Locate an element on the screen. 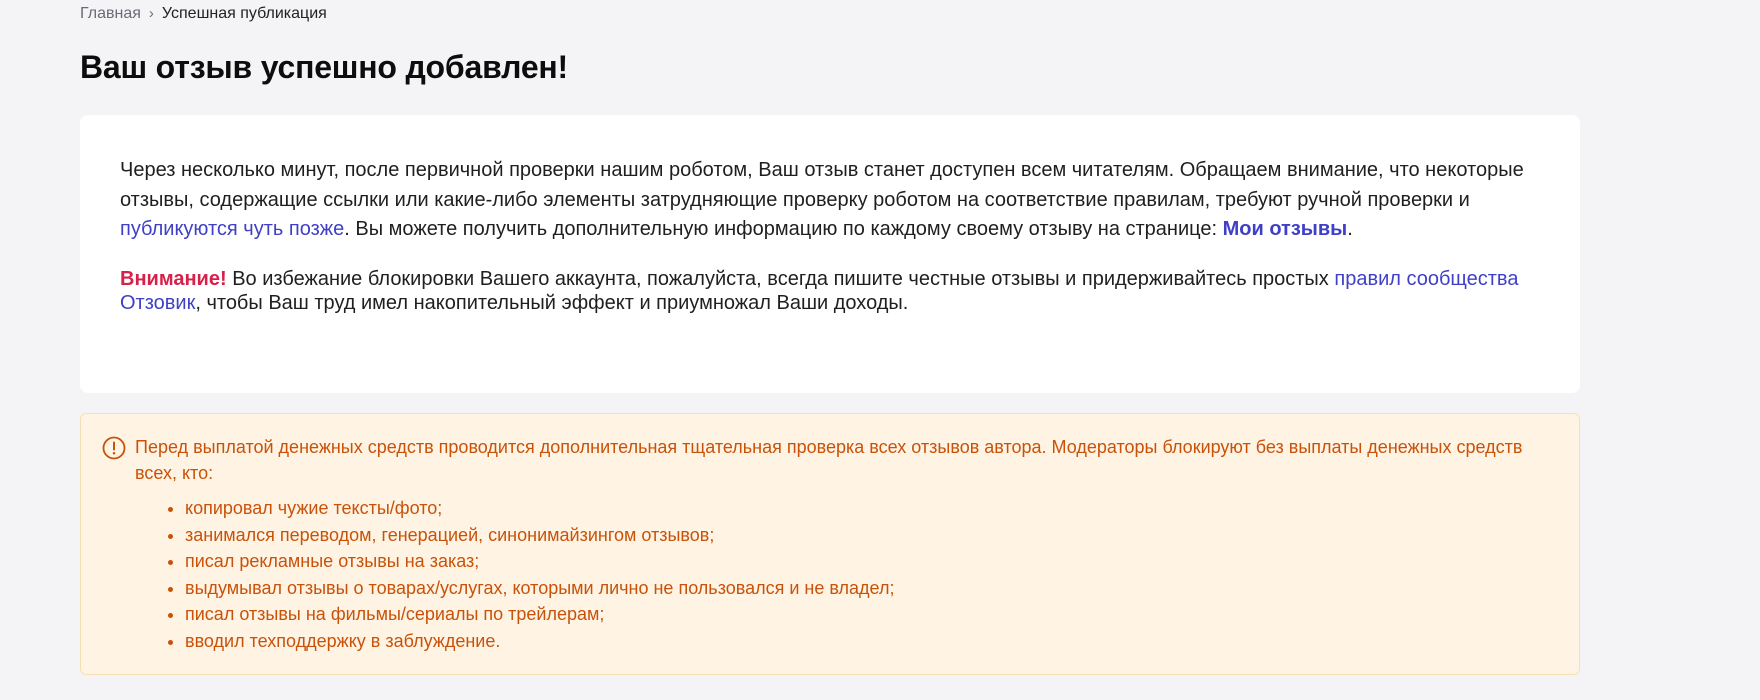 This screenshot has height=700, width=1760. my-reviews-link: Мои отзывы is located at coordinates (1285, 229).